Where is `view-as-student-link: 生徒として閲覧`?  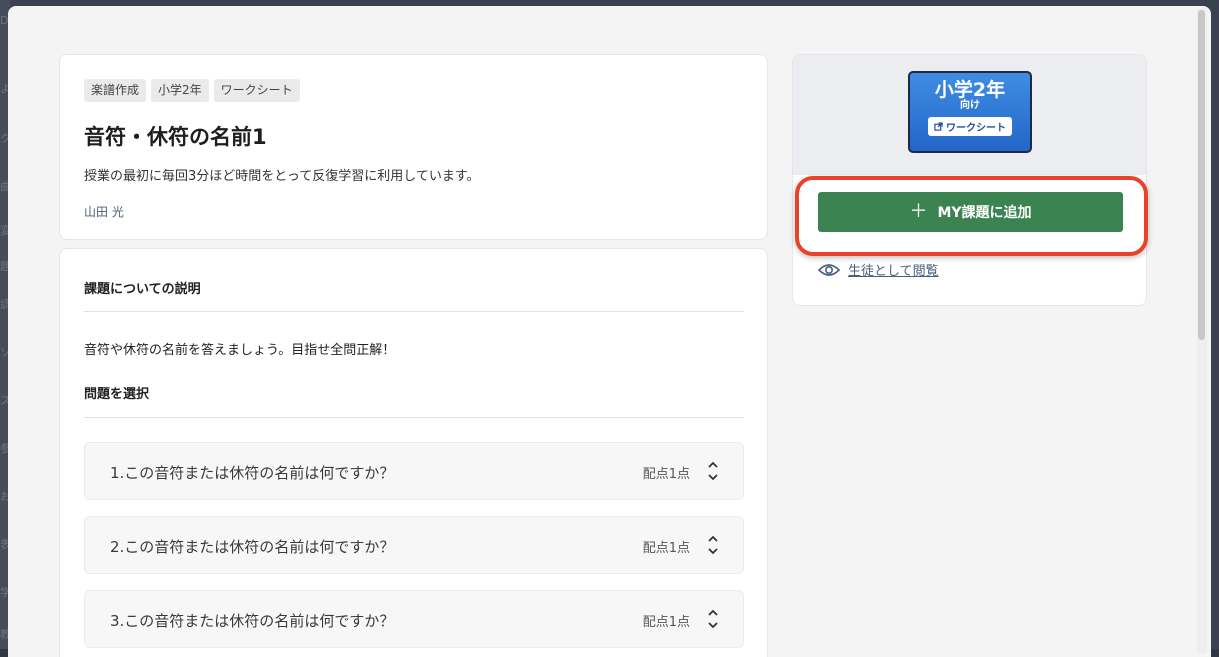
view-as-student-link: 生徒として閲覧 is located at coordinates (878, 269).